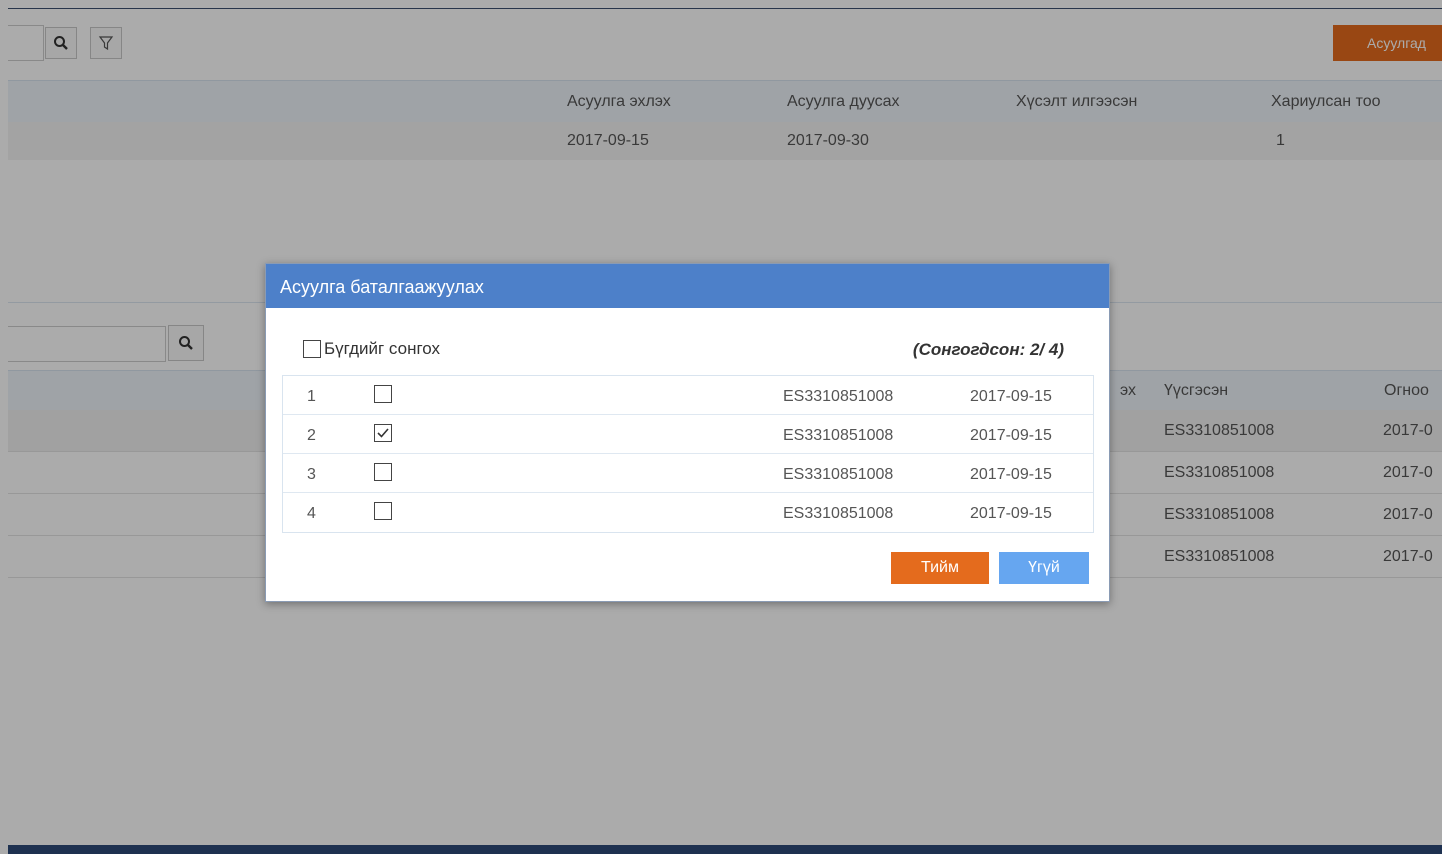 The image size is (1442, 854). Describe the element at coordinates (940, 568) in the screenshot. I see `yes-button: Тийм` at that location.